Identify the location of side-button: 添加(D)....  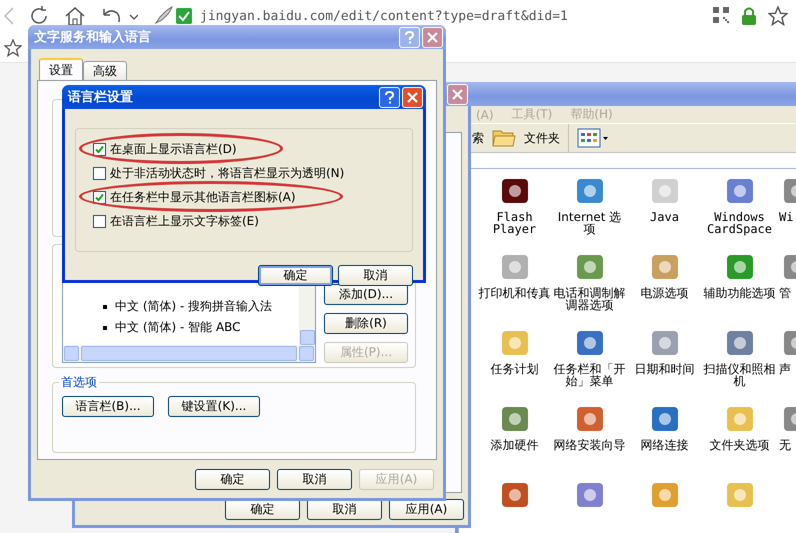
(366, 294).